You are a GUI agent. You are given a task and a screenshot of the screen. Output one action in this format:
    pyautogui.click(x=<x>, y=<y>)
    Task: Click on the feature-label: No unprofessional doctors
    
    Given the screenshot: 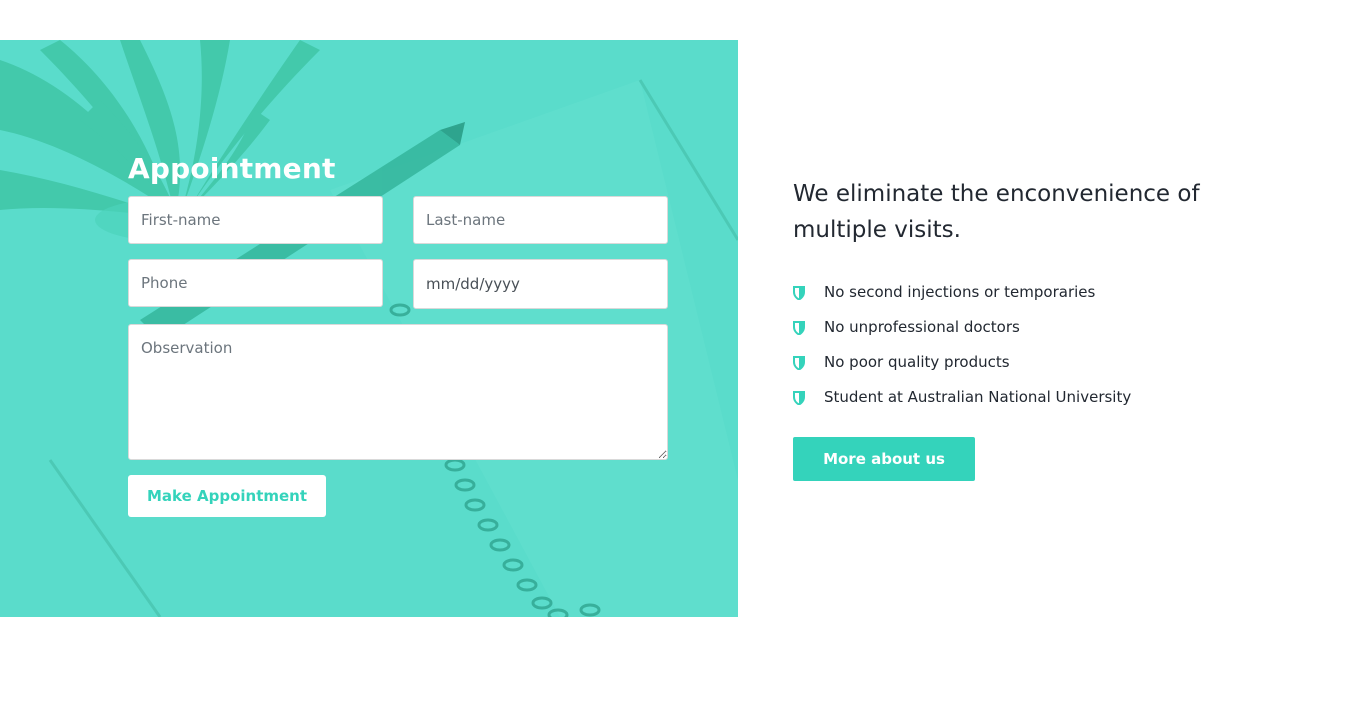 What is the action you would take?
    pyautogui.click(x=922, y=327)
    